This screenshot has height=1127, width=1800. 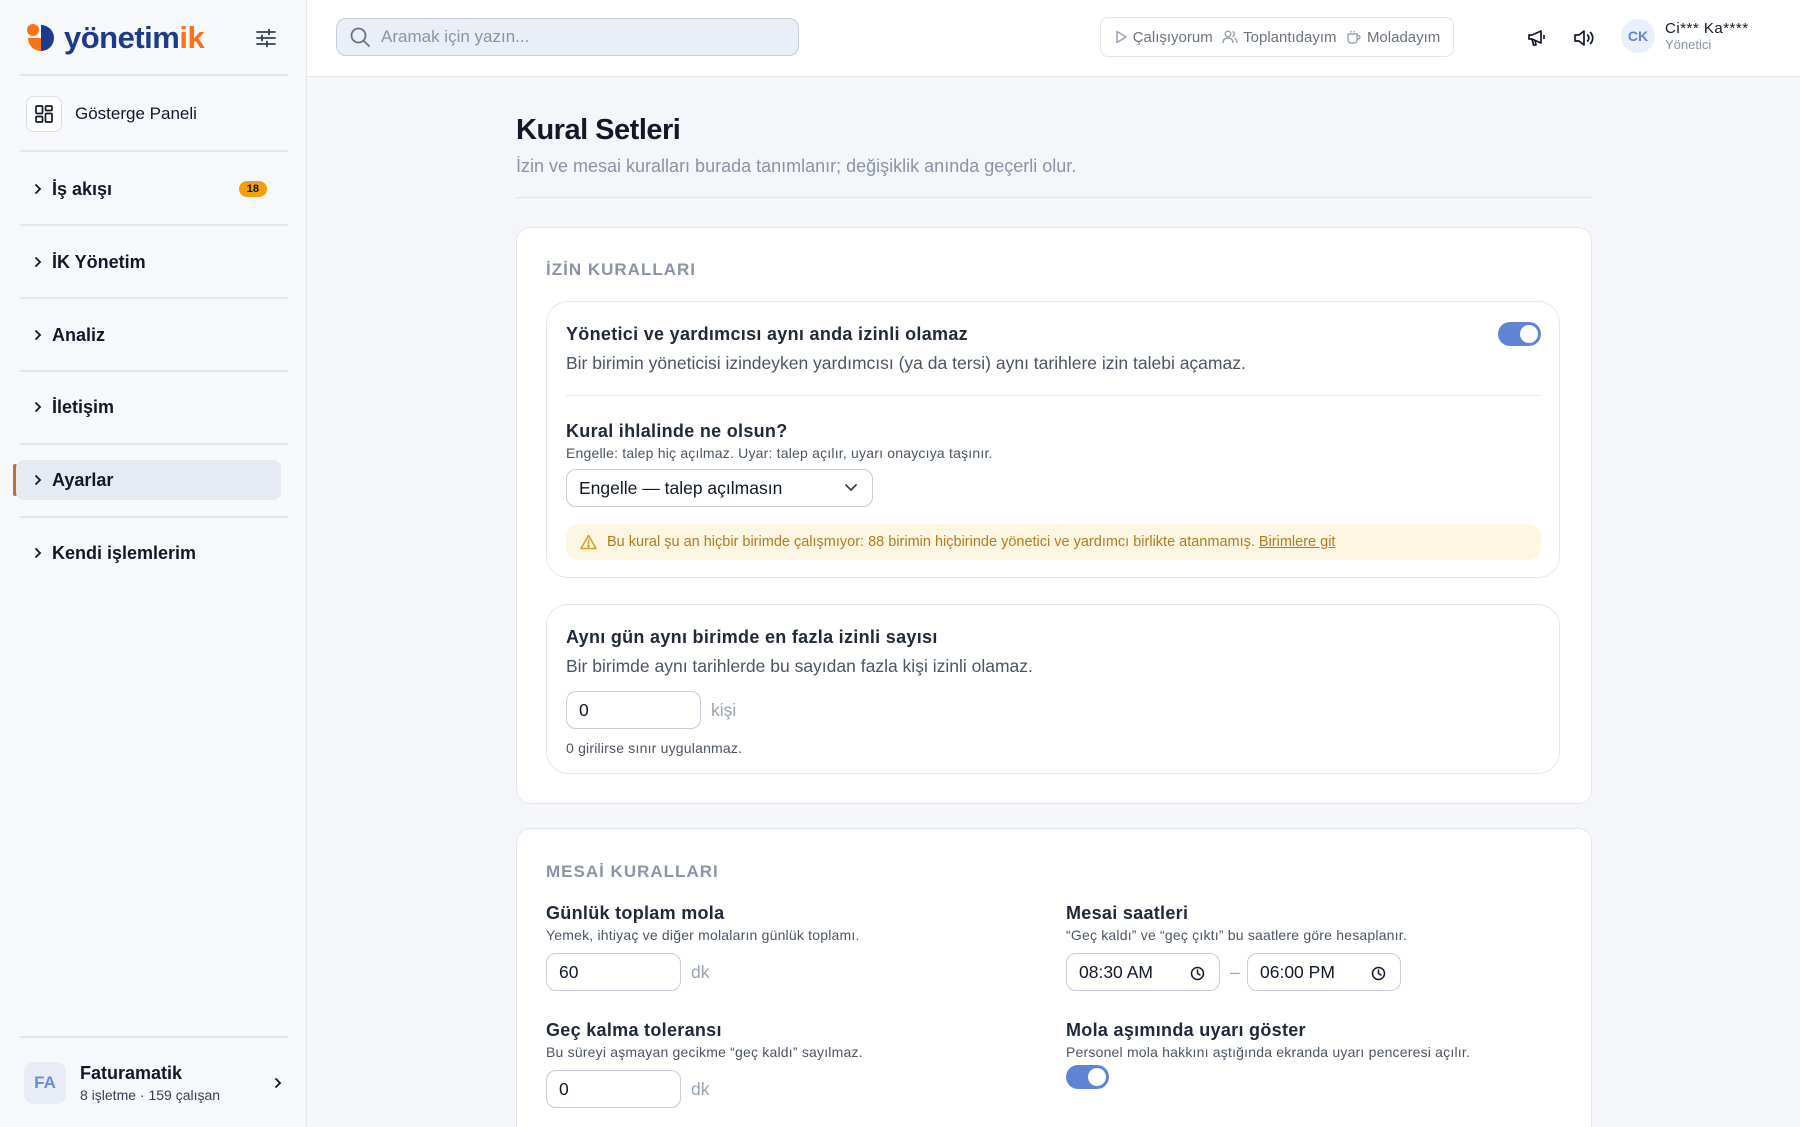 I want to click on violation-action-select: Engelle — talep açılmasın, so click(x=719, y=488).